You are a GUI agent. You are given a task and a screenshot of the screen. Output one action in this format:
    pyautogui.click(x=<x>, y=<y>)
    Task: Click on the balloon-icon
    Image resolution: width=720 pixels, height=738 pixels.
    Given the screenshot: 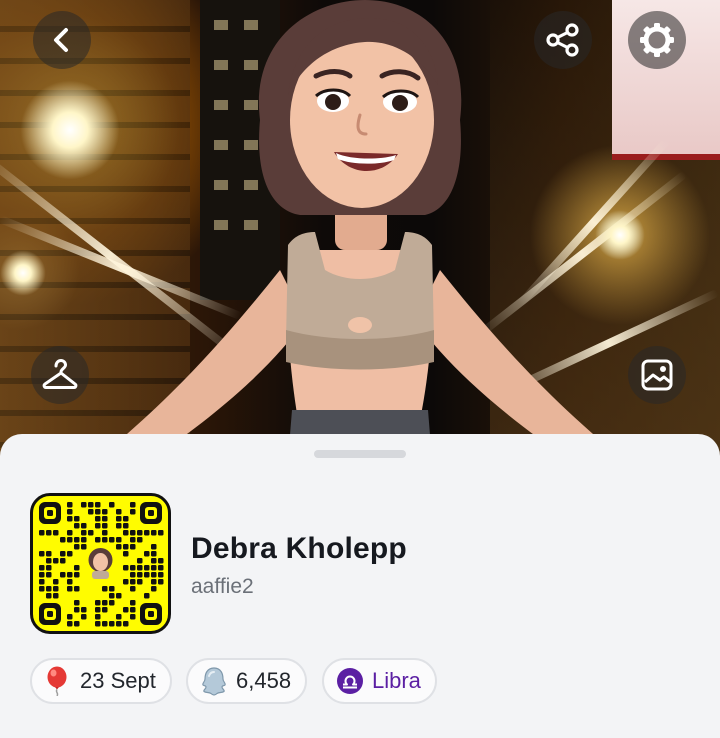 What is the action you would take?
    pyautogui.click(x=57, y=681)
    